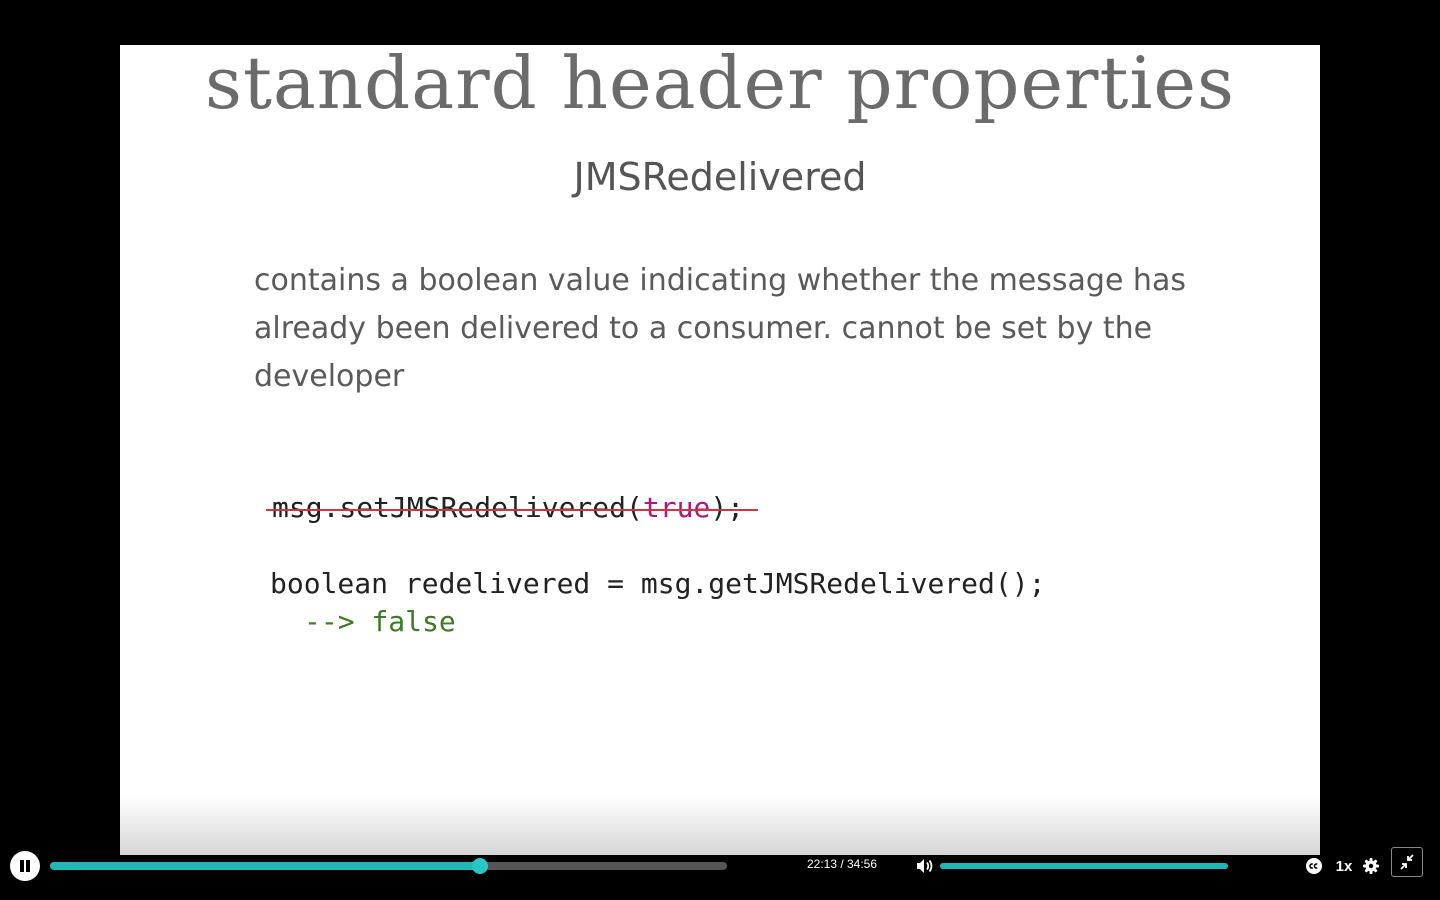 The width and height of the screenshot is (1440, 900). I want to click on volume-slider, so click(1084, 866).